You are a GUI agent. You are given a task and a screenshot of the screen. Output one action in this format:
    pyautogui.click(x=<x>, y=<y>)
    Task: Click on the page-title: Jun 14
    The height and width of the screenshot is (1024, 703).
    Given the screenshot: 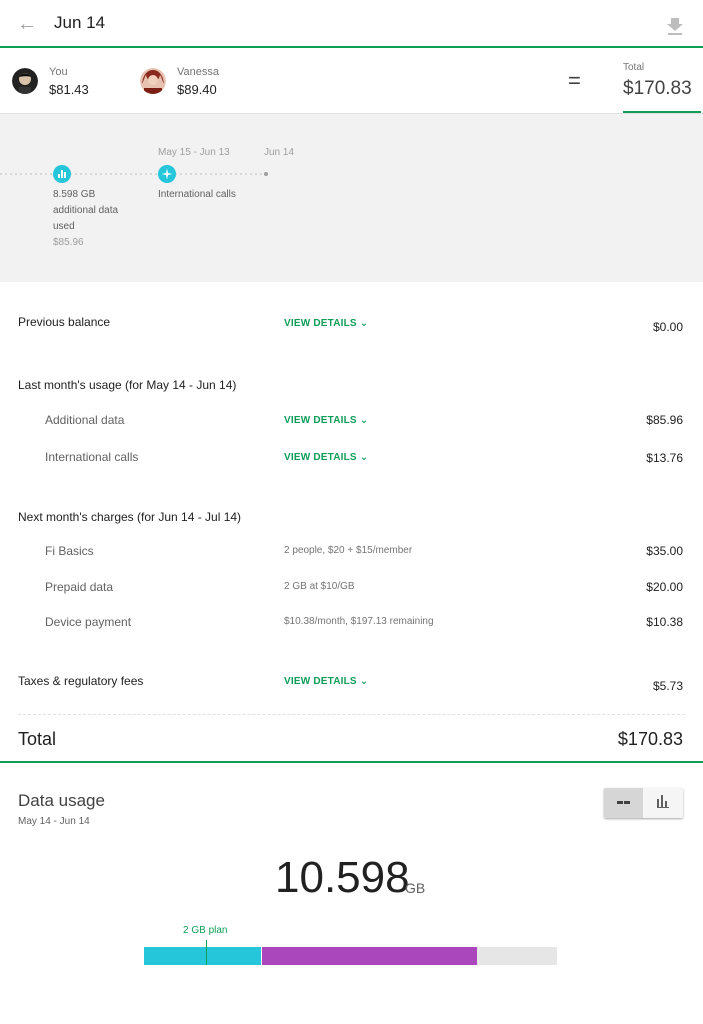 What is the action you would take?
    pyautogui.click(x=80, y=22)
    